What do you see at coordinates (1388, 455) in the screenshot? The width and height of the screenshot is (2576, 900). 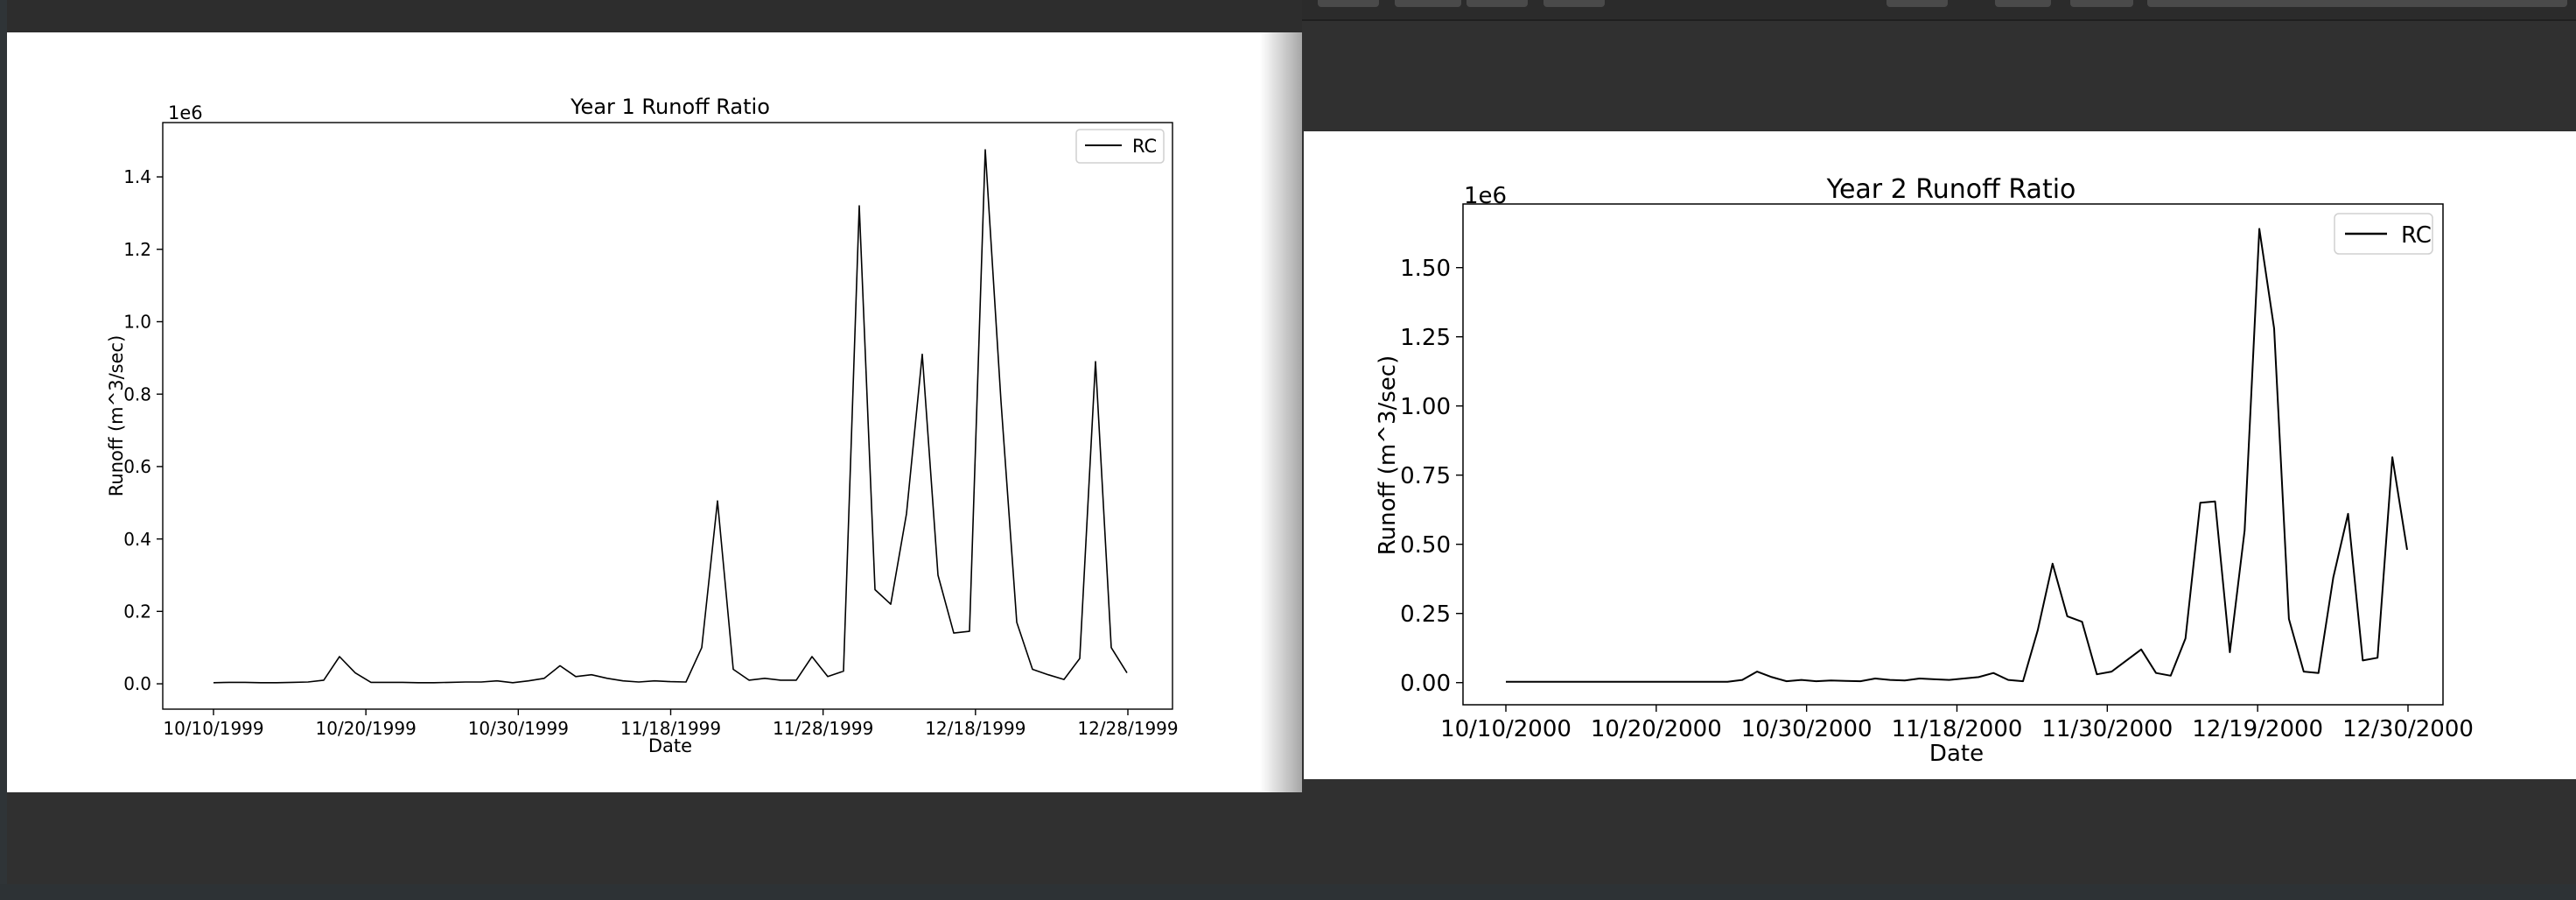 I see `y-axis-label: Runoff (m^3/sec)` at bounding box center [1388, 455].